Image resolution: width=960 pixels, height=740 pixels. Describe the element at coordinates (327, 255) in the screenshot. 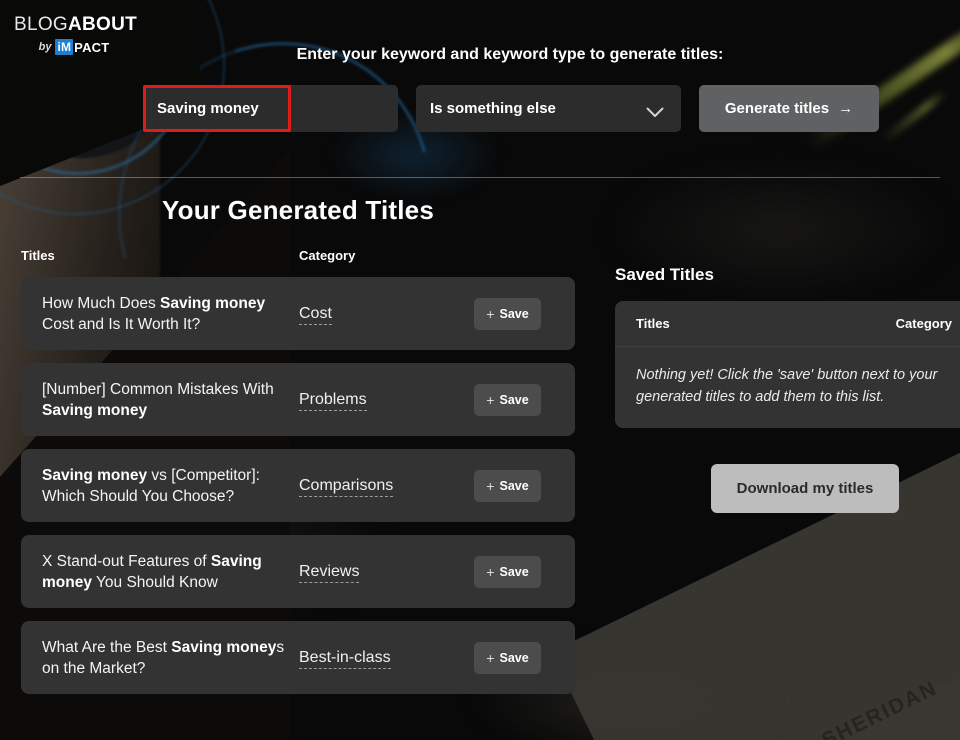

I see `column-header-category: Category` at that location.